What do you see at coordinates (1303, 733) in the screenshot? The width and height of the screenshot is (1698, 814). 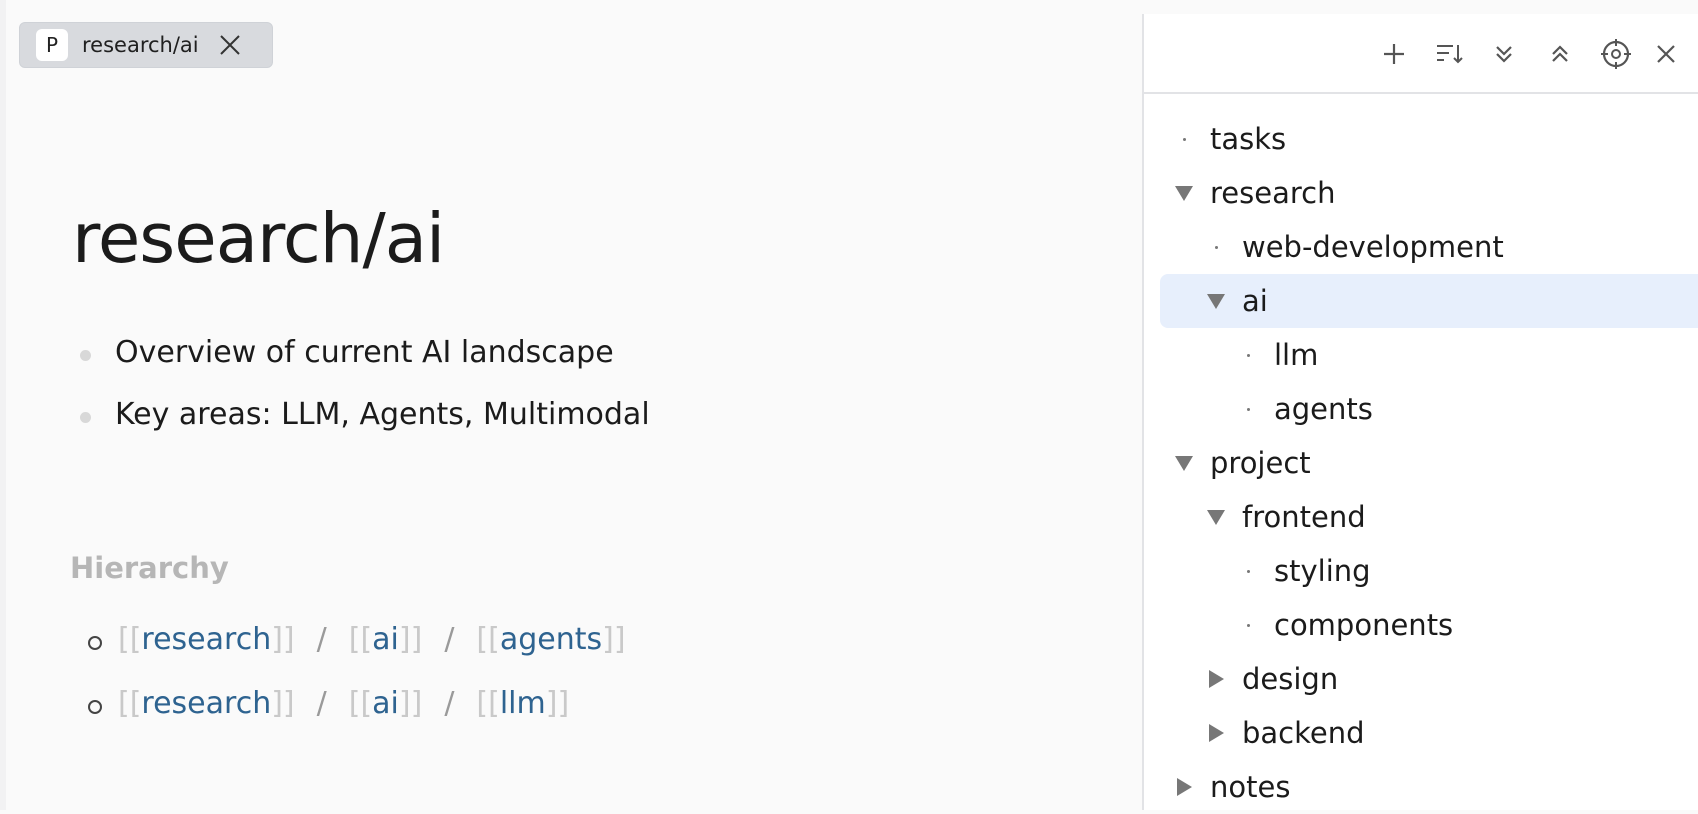 I see `tree-item-label: backend` at bounding box center [1303, 733].